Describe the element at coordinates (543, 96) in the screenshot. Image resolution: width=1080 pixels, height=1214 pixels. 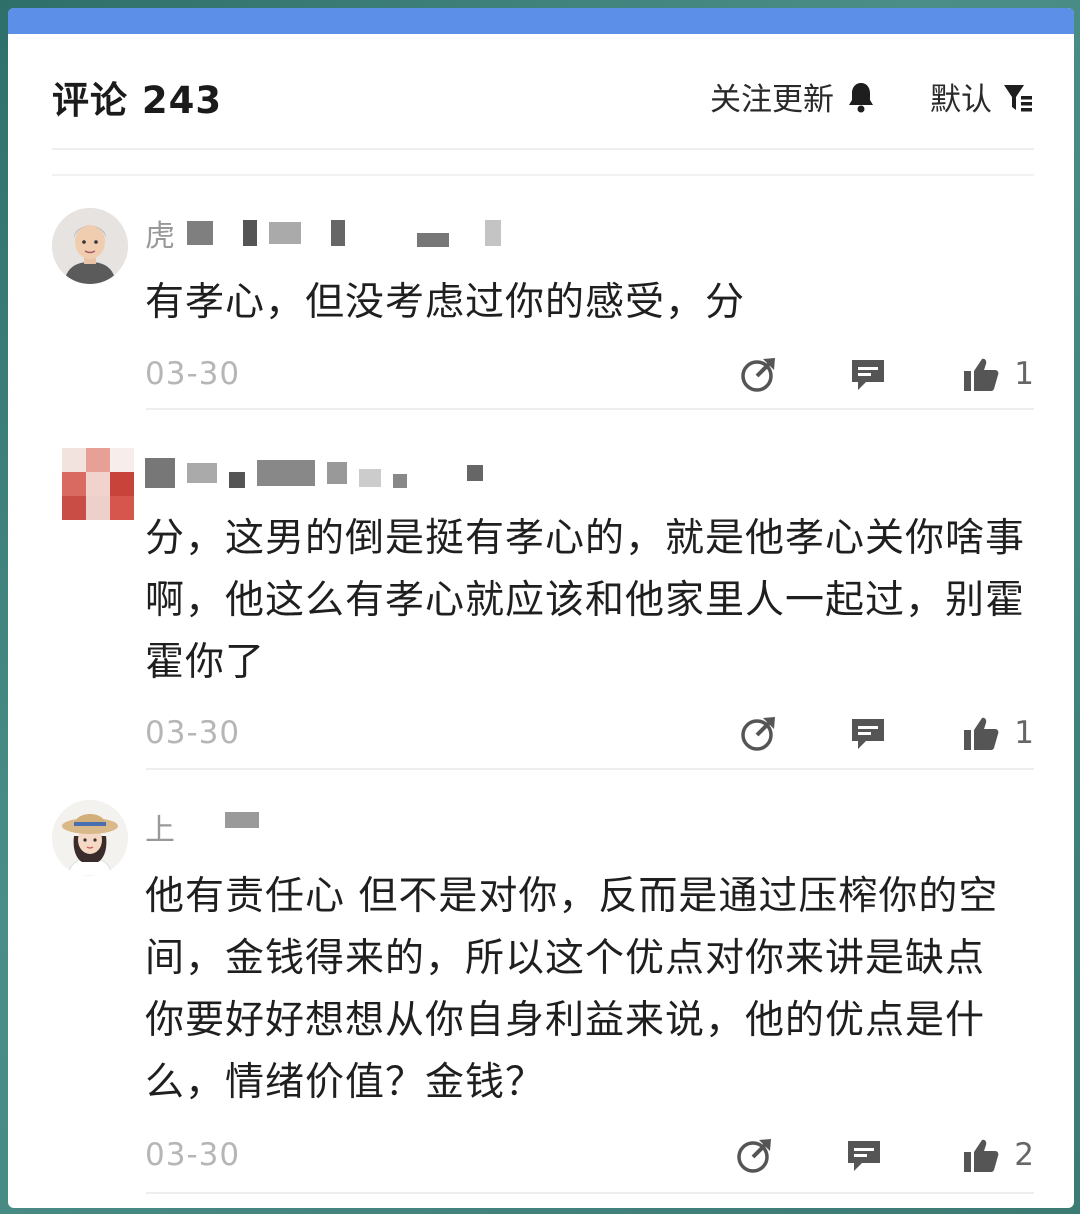
I see `comments-header: 评论 243 关注更新 默认` at that location.